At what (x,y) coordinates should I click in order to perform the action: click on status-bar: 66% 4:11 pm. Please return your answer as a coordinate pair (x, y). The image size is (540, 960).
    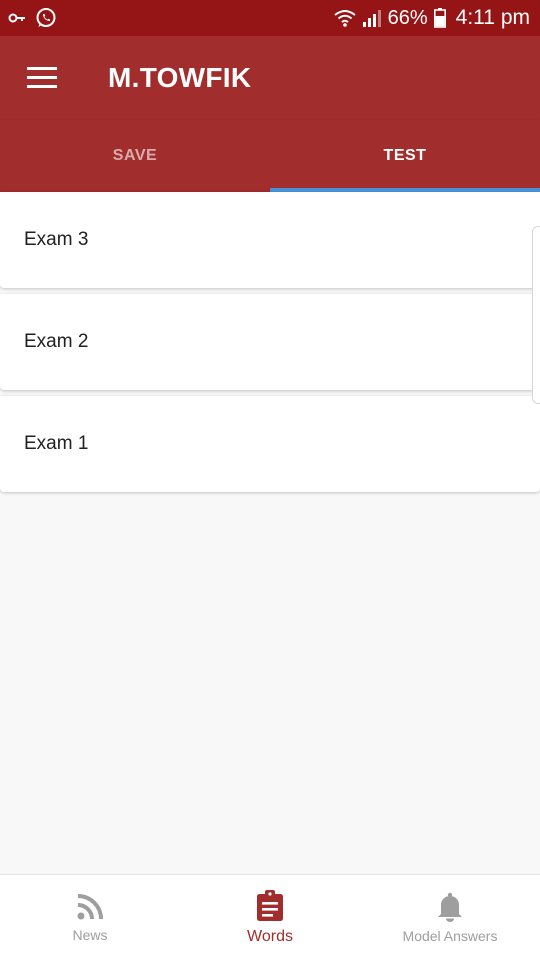
    Looking at the image, I should click on (270, 18).